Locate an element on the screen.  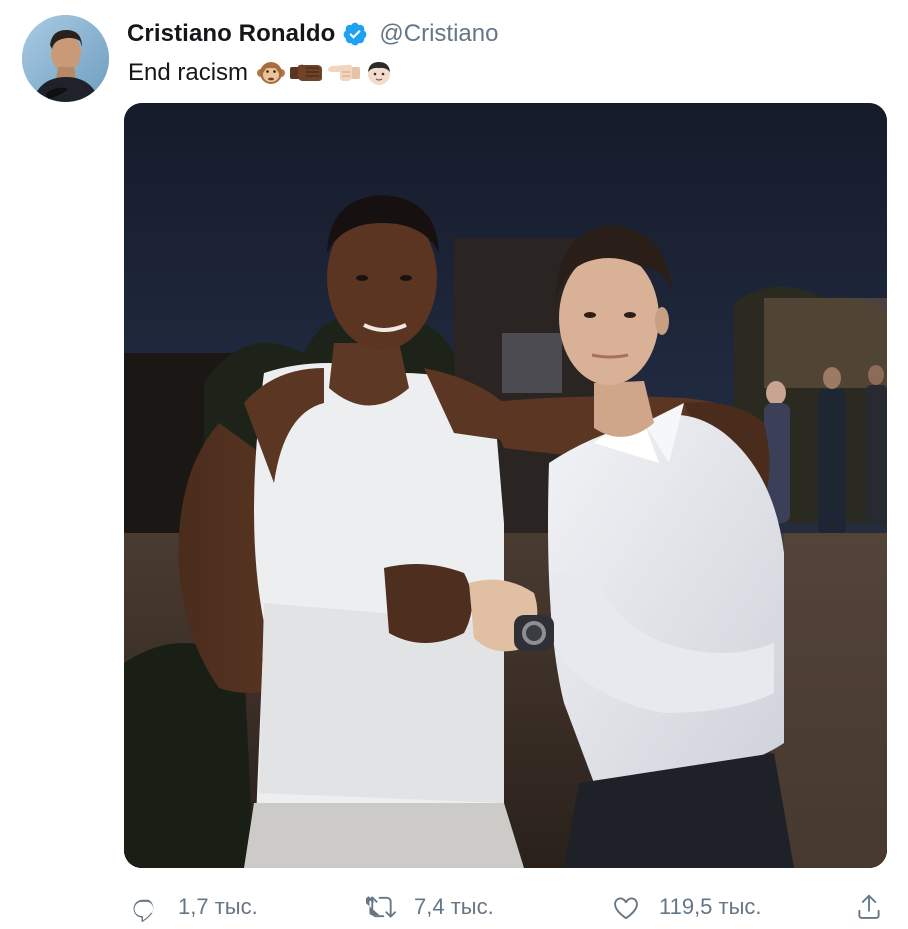
author-line: Cristiano Ronaldo @Cristiano is located at coordinates (312, 34).